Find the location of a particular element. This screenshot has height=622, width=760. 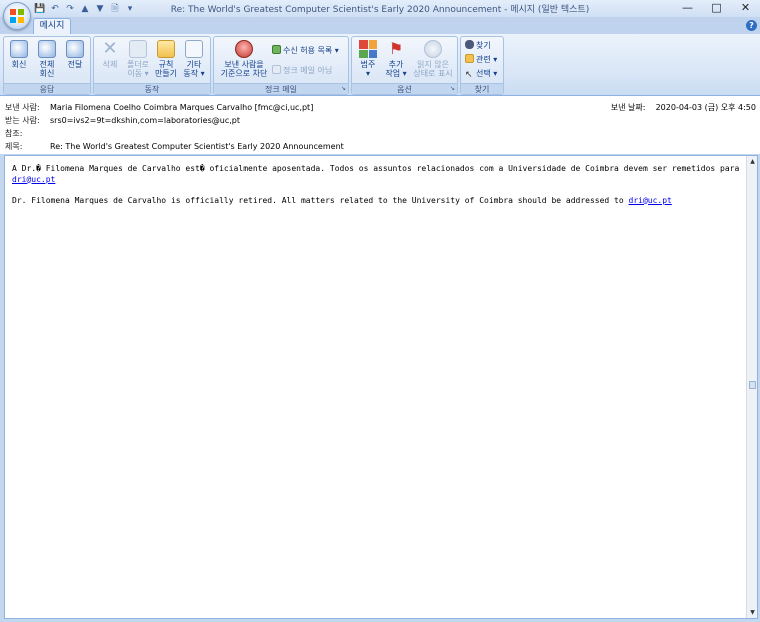

reply-button: 회신 is located at coordinates (19, 54).